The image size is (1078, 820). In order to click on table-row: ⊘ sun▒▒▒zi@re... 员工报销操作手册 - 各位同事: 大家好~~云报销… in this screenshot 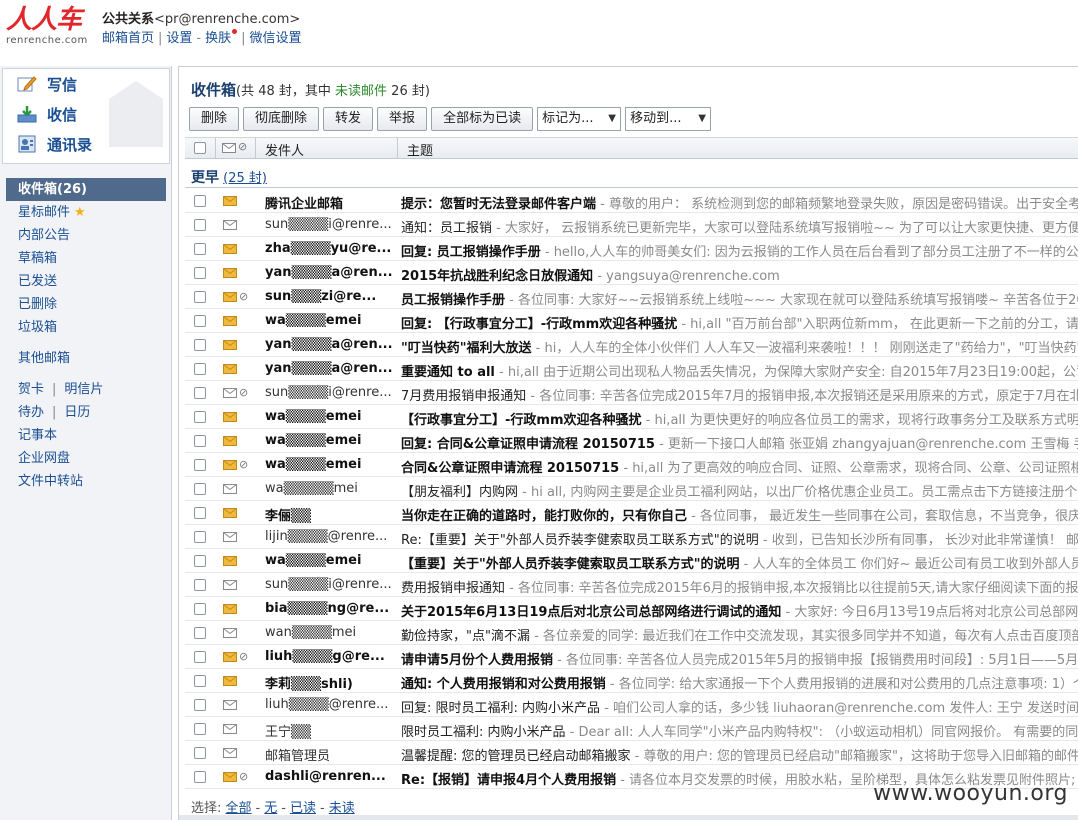, I will do `click(631, 297)`.